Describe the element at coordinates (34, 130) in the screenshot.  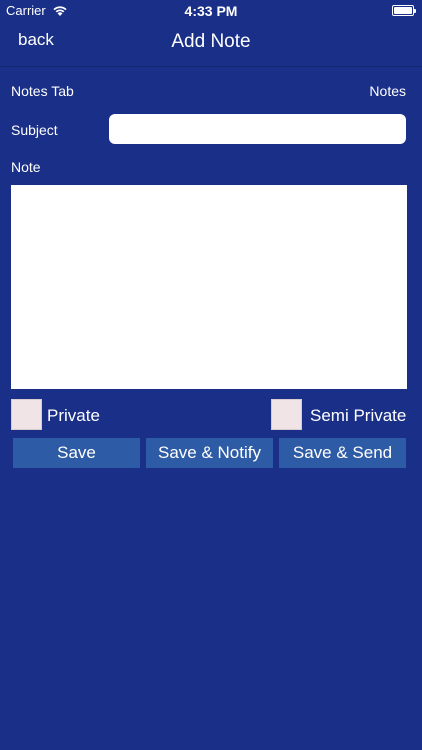
I see `subject-label: Subject` at that location.